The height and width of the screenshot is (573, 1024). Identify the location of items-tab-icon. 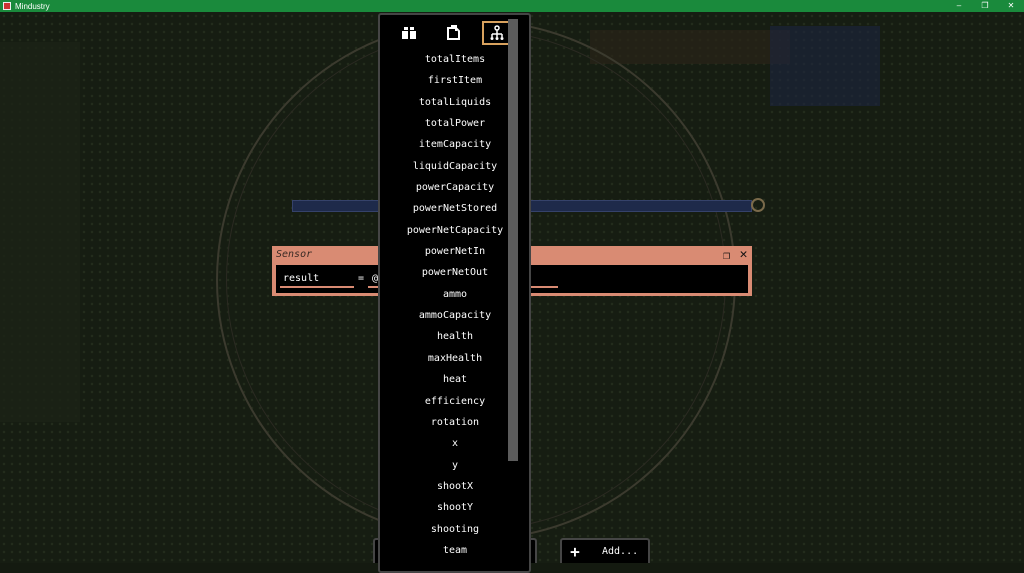
(409, 33).